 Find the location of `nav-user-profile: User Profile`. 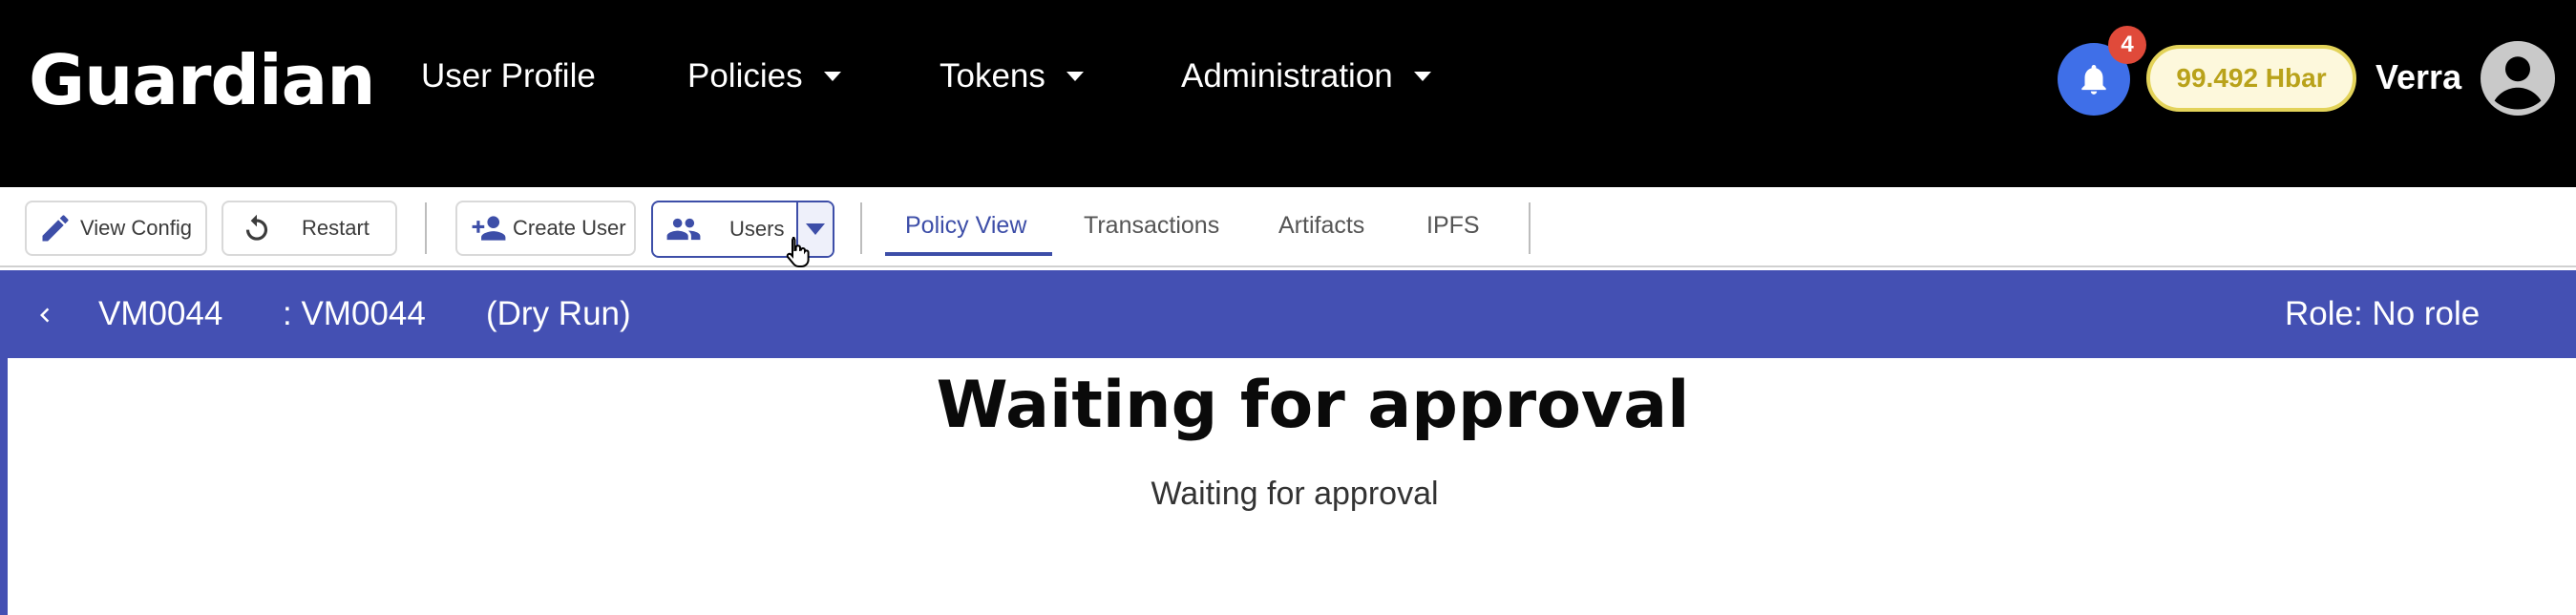

nav-user-profile: User Profile is located at coordinates (508, 76).